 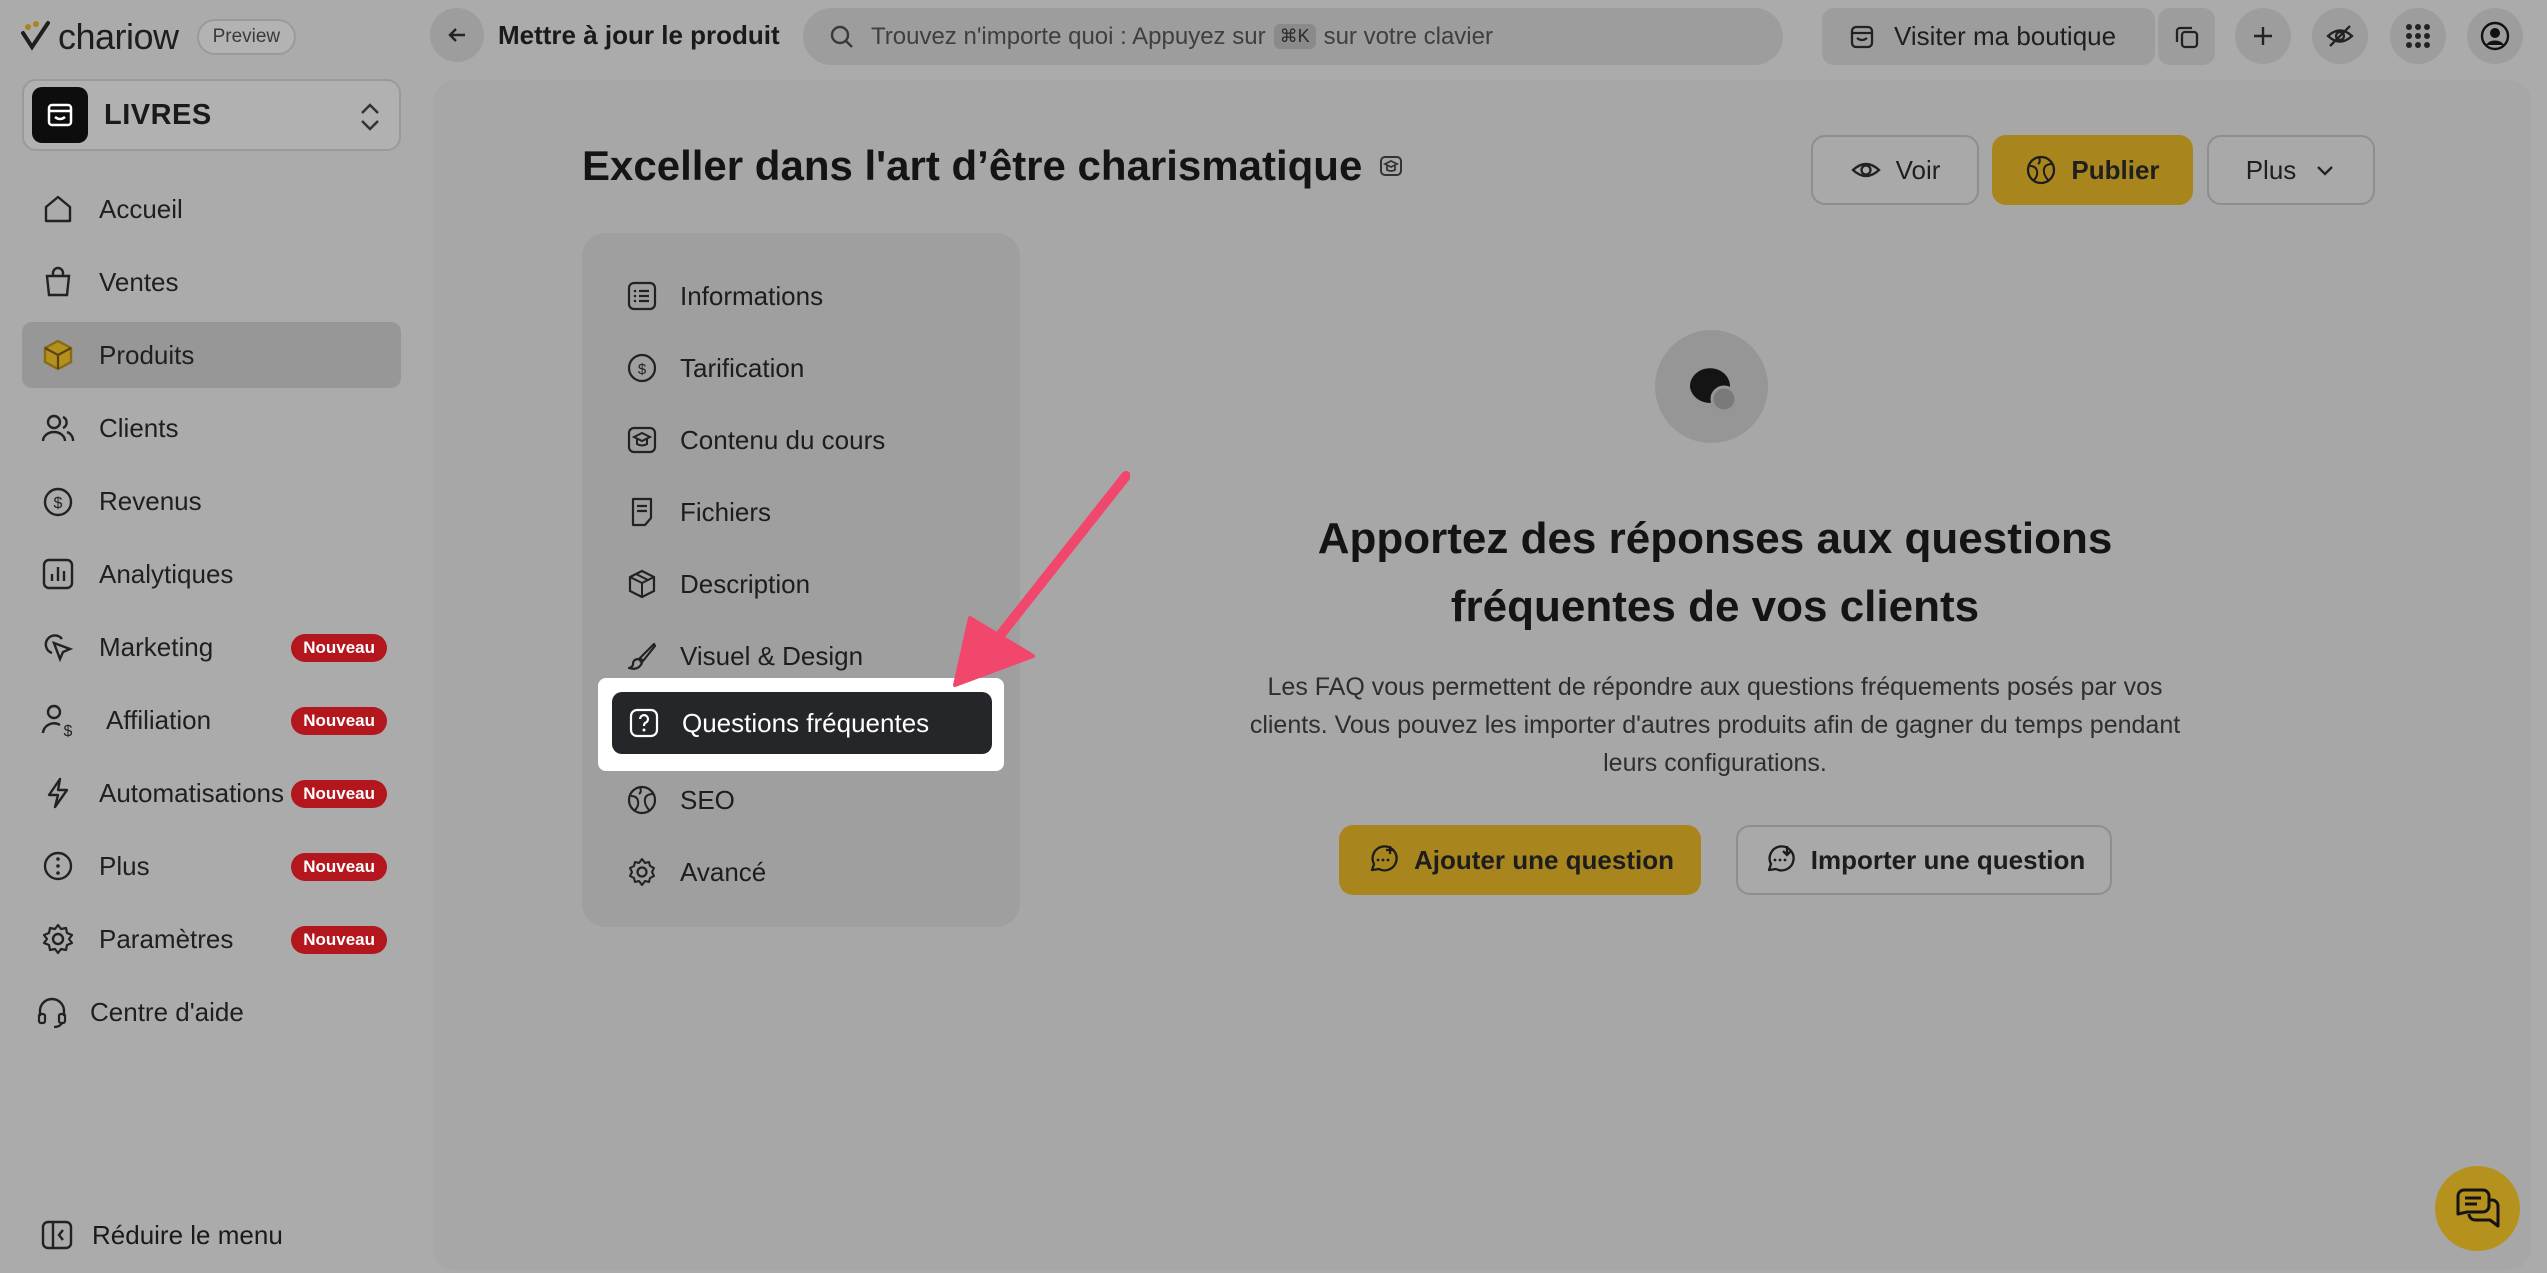 I want to click on add-question-button: Ajouter une question, so click(x=1520, y=860).